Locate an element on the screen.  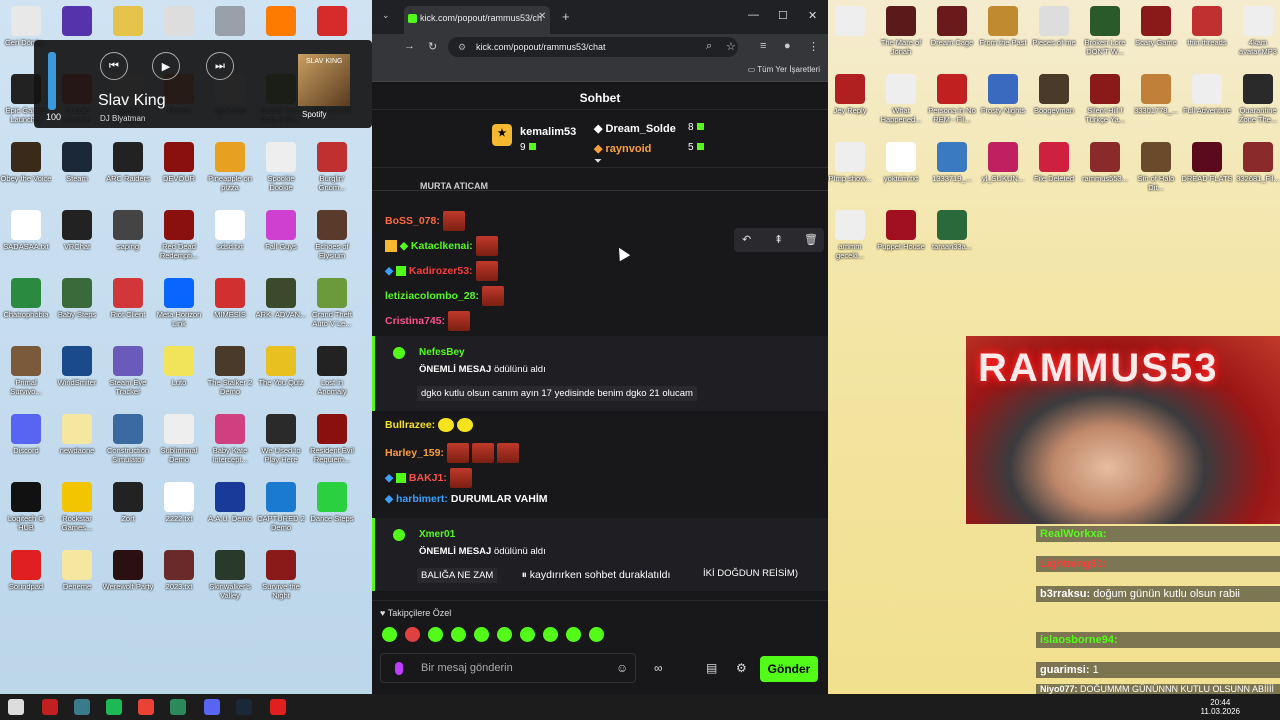
desktop-shortcut: Riot Client is located at coordinates (128, 304).